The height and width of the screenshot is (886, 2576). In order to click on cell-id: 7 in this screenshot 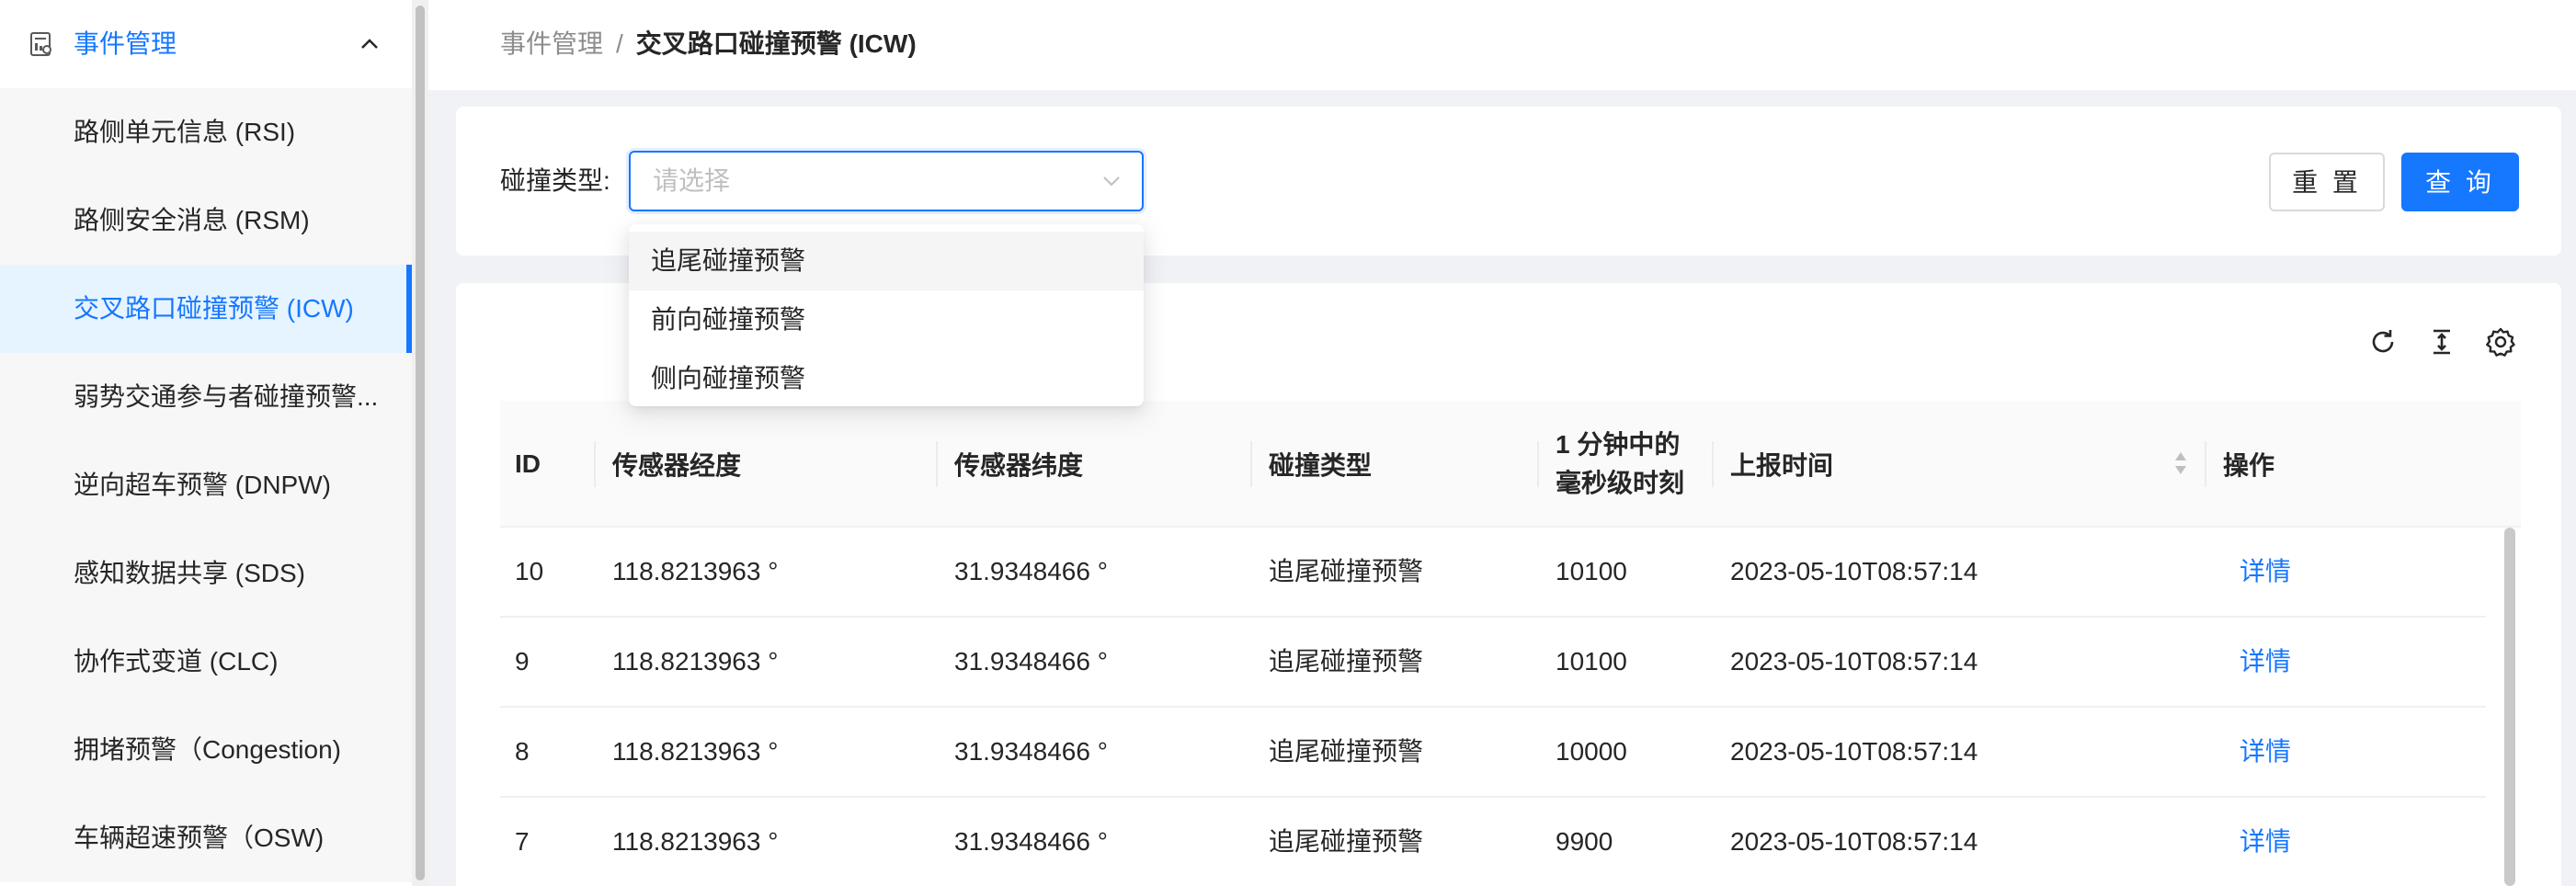, I will do `click(522, 841)`.